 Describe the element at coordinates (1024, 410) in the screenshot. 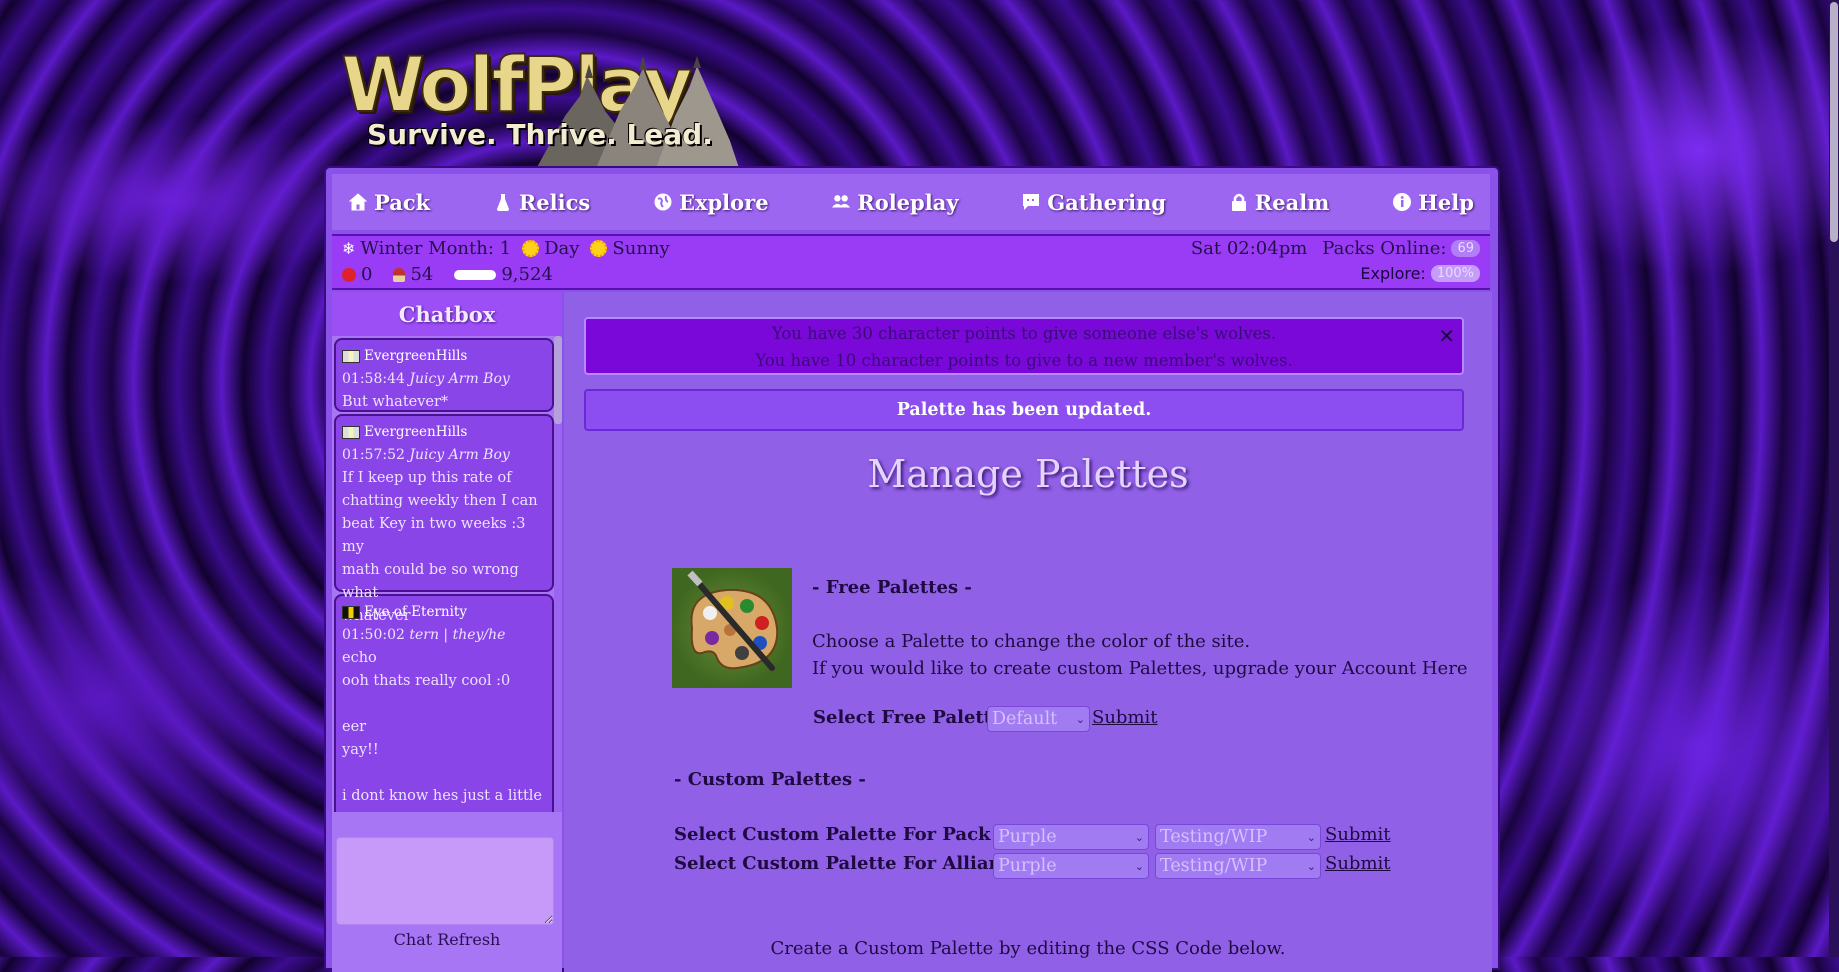

I see `flash-message: Palette has been updated.` at that location.